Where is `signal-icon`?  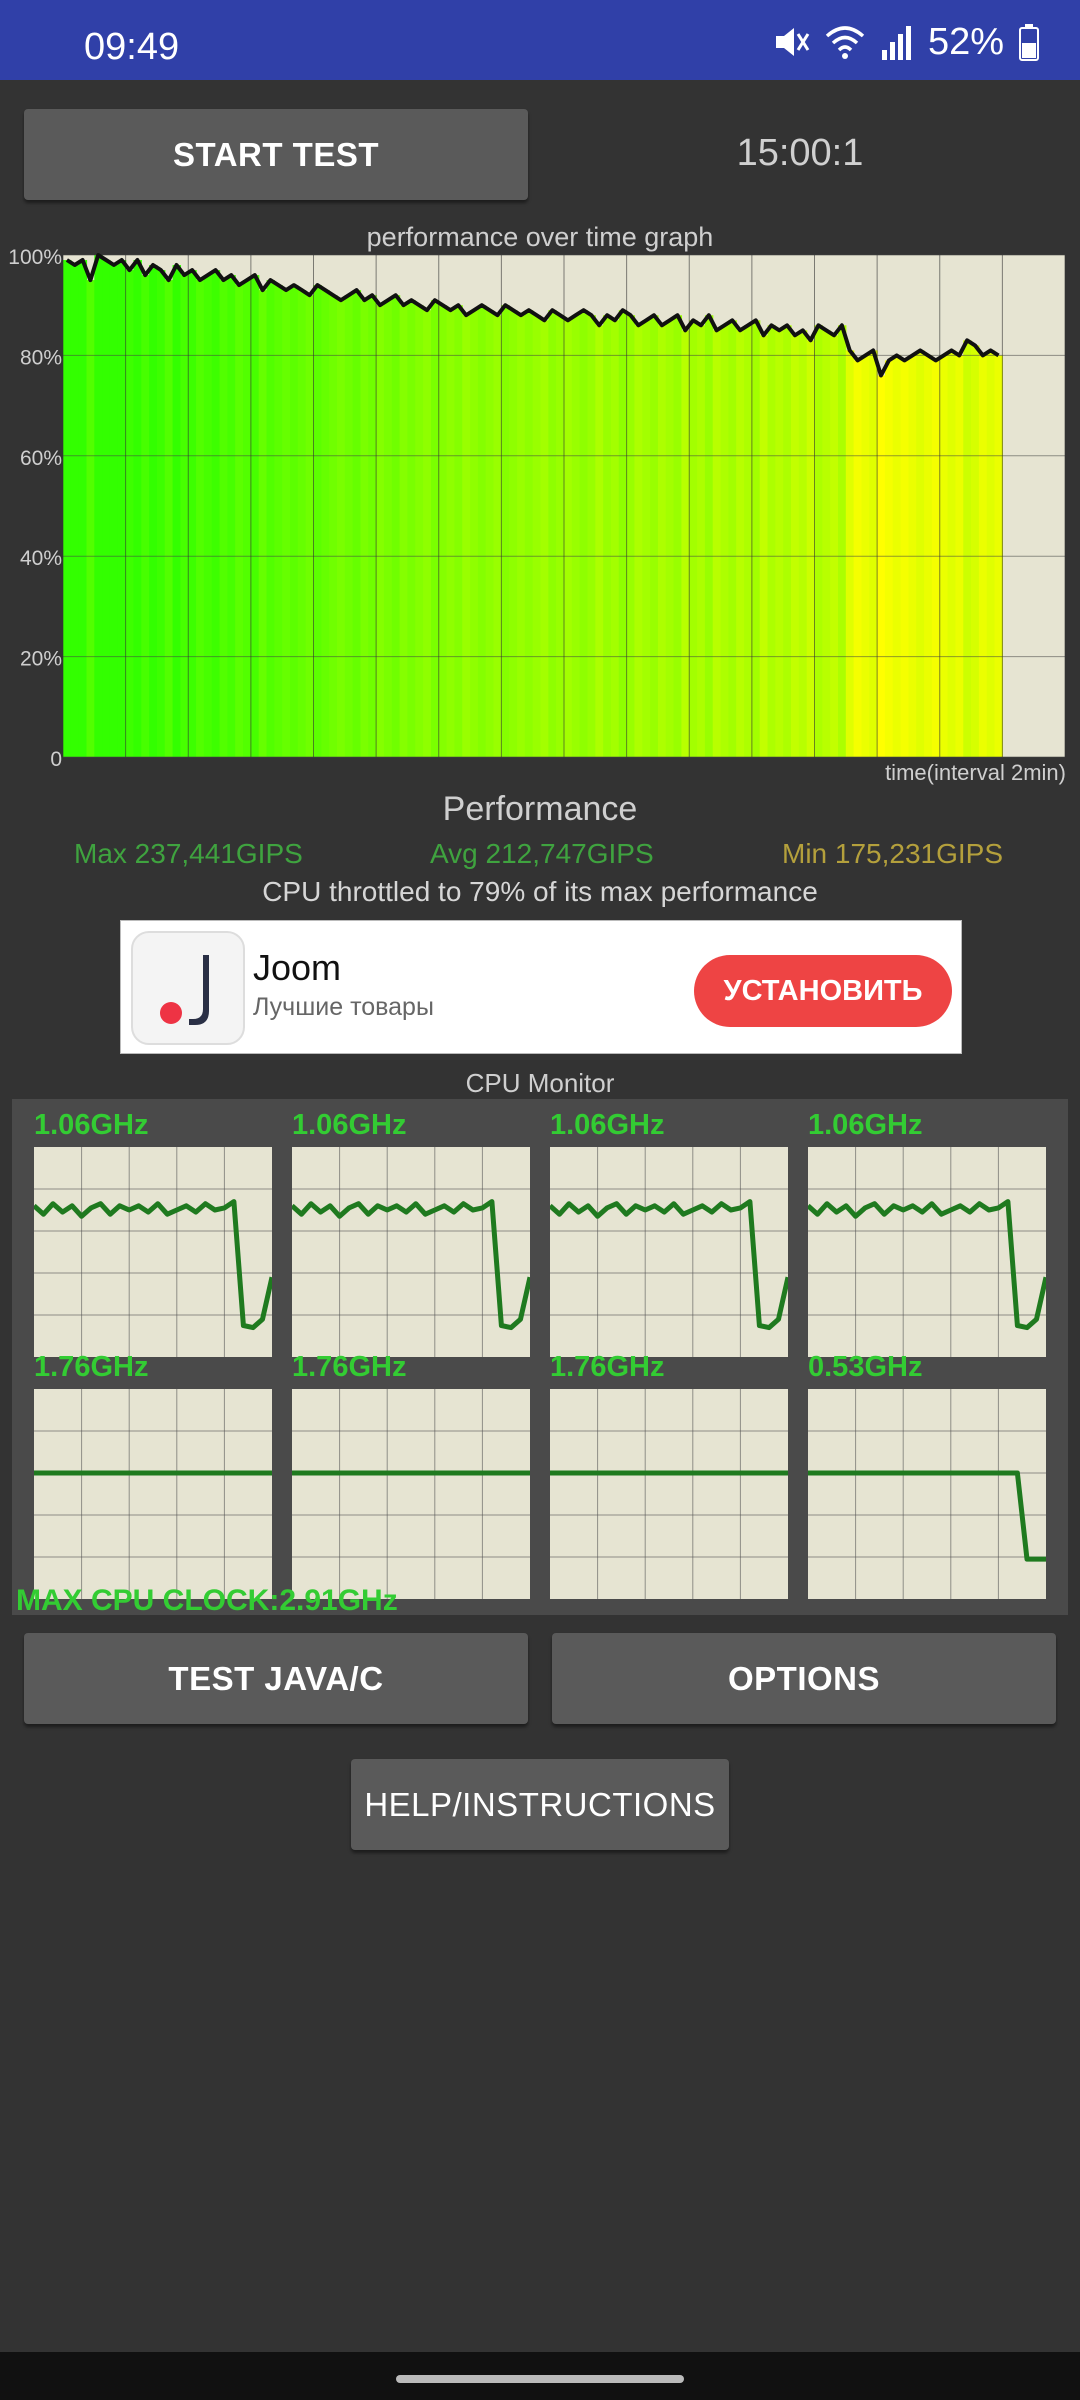
signal-icon is located at coordinates (896, 43).